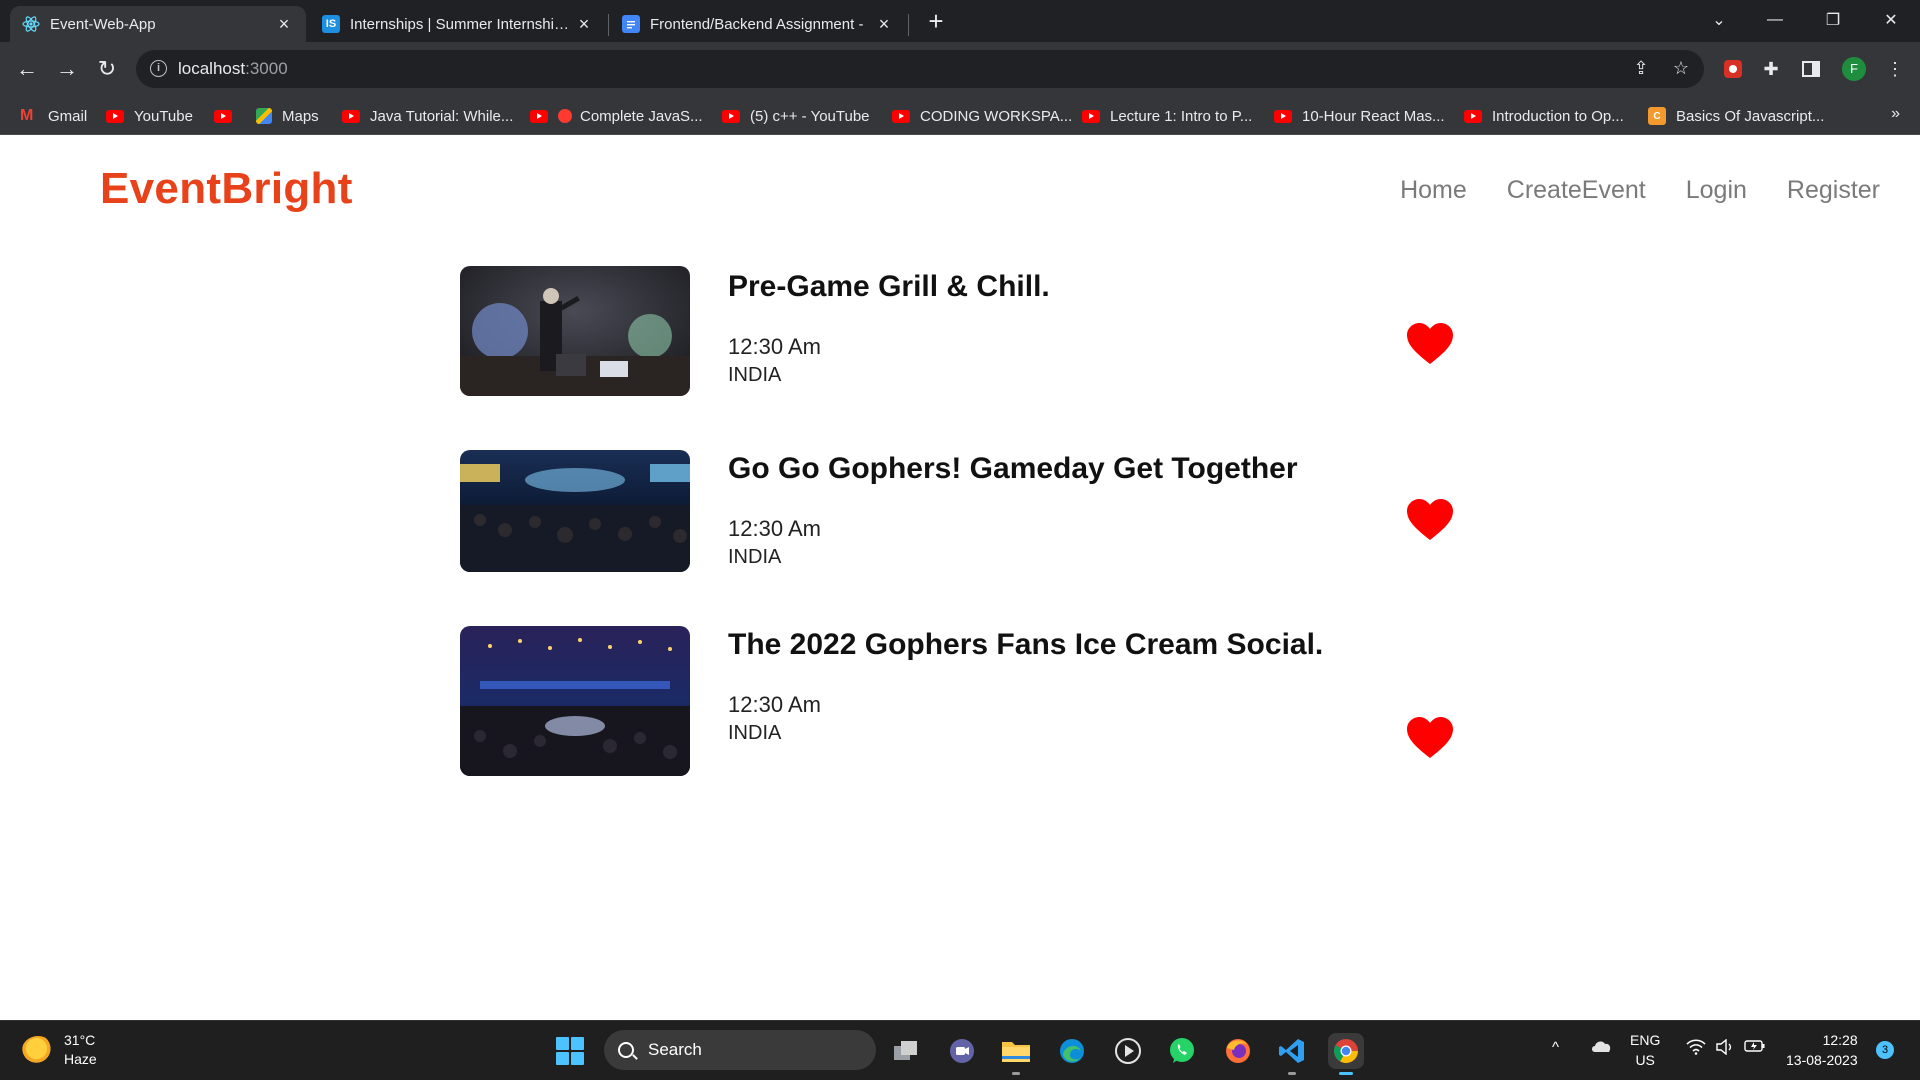 The width and height of the screenshot is (1920, 1080). Describe the element at coordinates (565, 116) in the screenshot. I see `record-dot-icon` at that location.